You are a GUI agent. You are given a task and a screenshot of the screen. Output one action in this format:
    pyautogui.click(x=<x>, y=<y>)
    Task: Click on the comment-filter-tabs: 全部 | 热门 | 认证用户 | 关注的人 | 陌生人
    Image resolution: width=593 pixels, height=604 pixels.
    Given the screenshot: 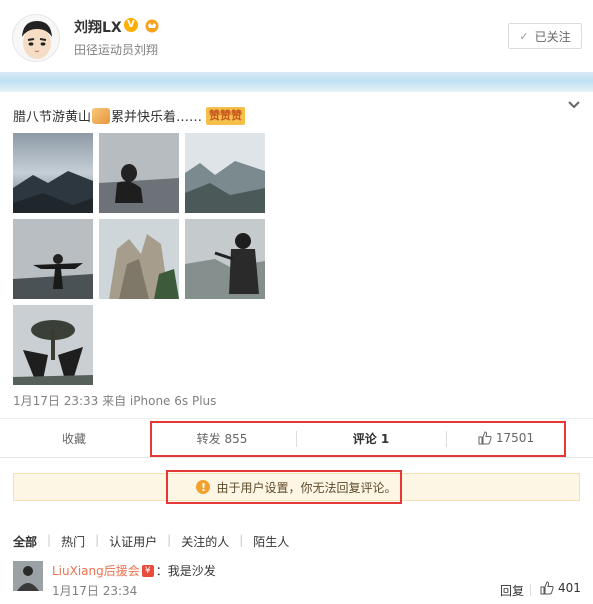 What is the action you would take?
    pyautogui.click(x=156, y=541)
    